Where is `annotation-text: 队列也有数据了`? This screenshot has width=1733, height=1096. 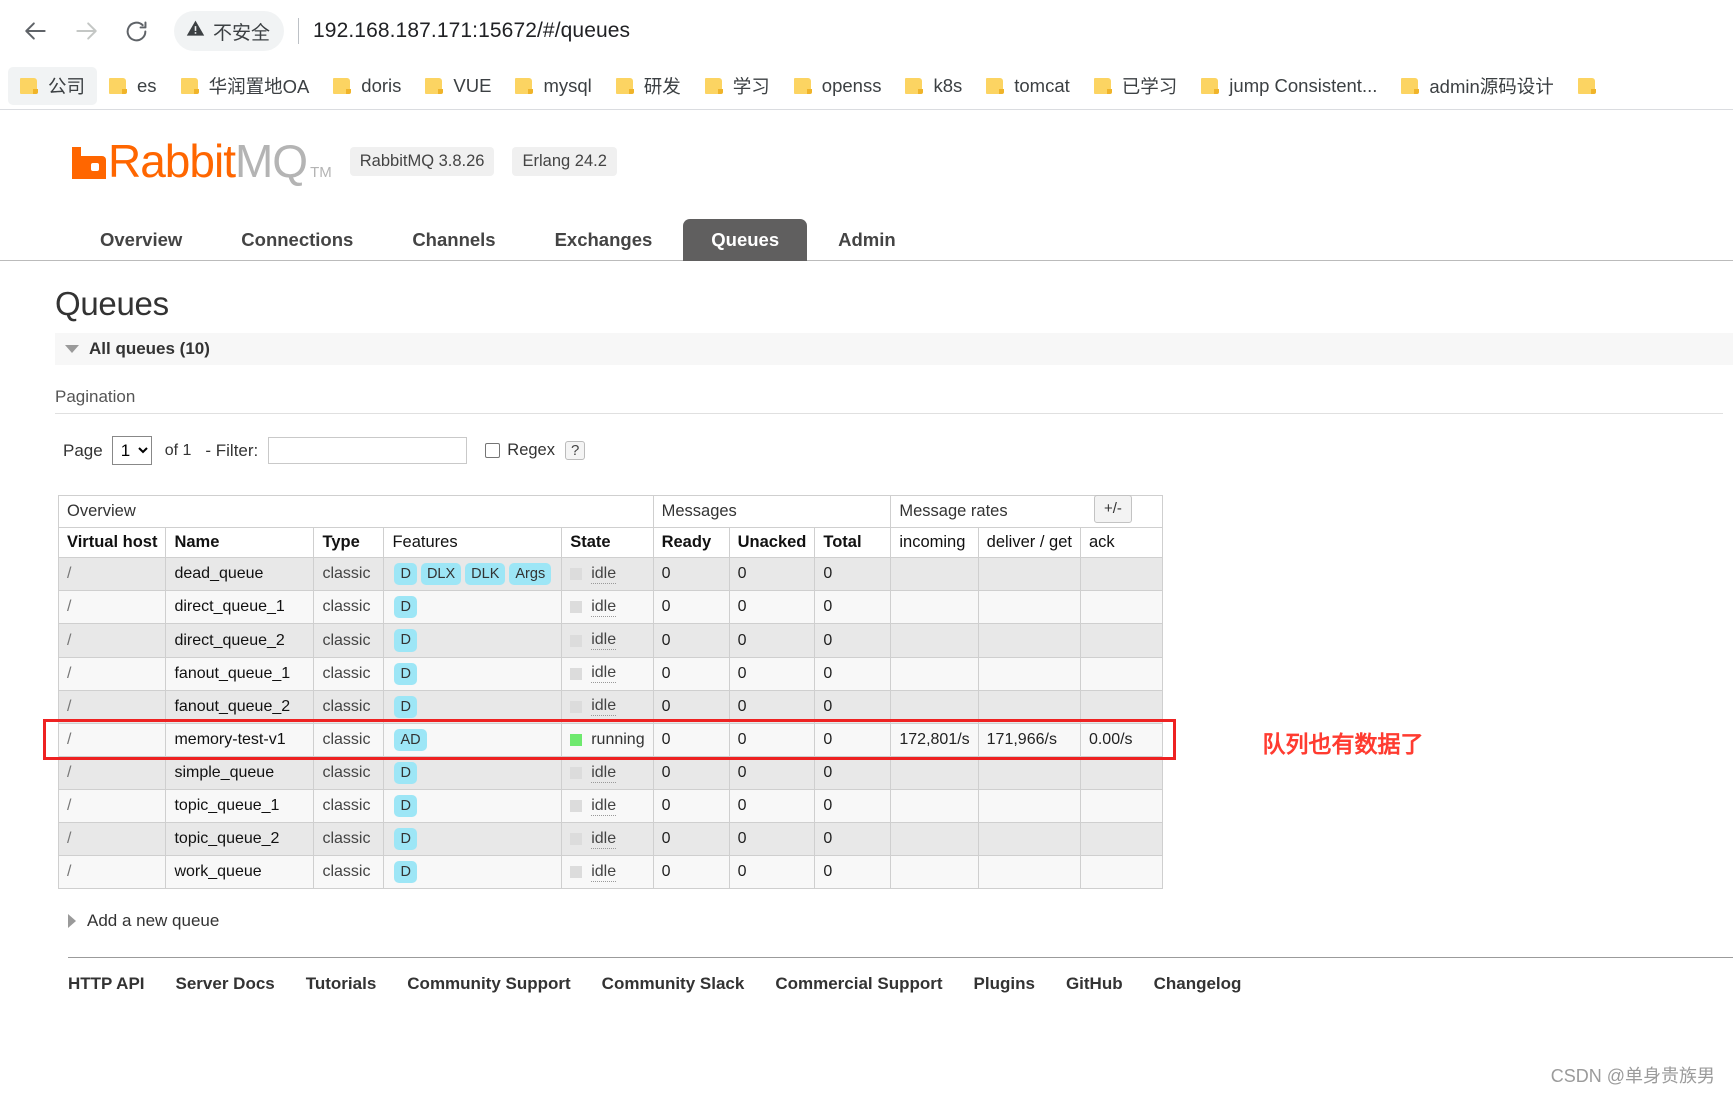 annotation-text: 队列也有数据了 is located at coordinates (1343, 744).